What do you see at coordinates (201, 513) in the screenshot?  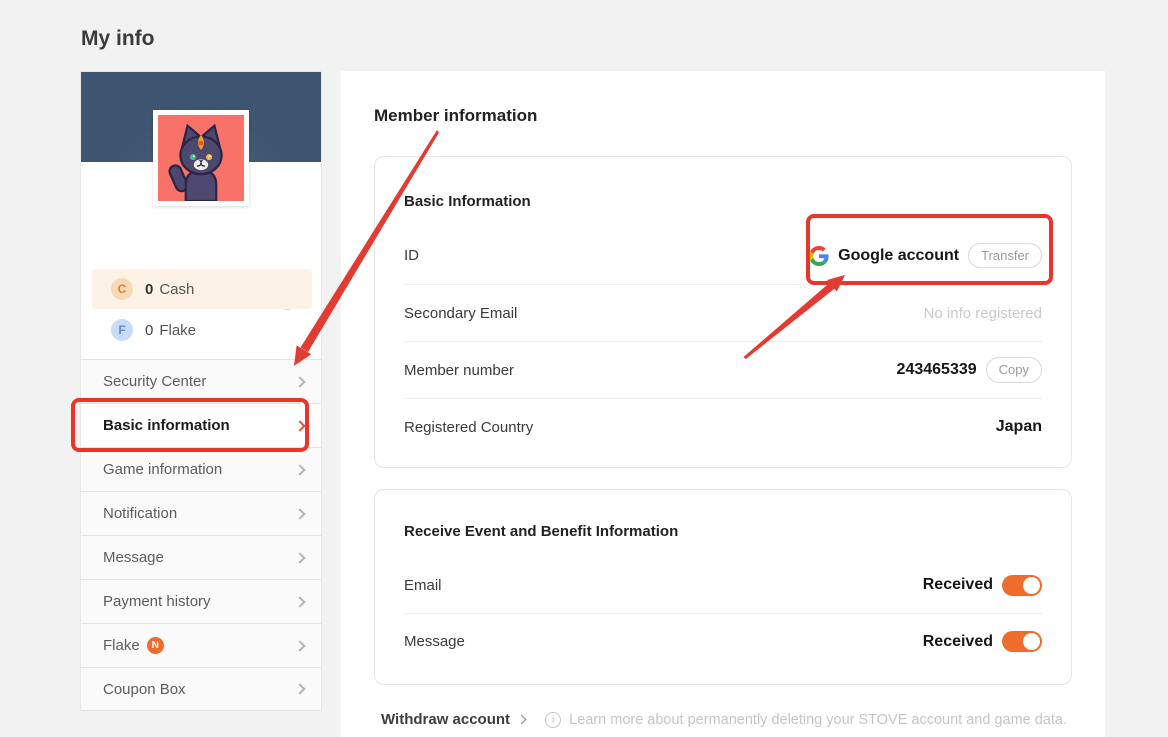 I see `sidebar-item-notification: Notification` at bounding box center [201, 513].